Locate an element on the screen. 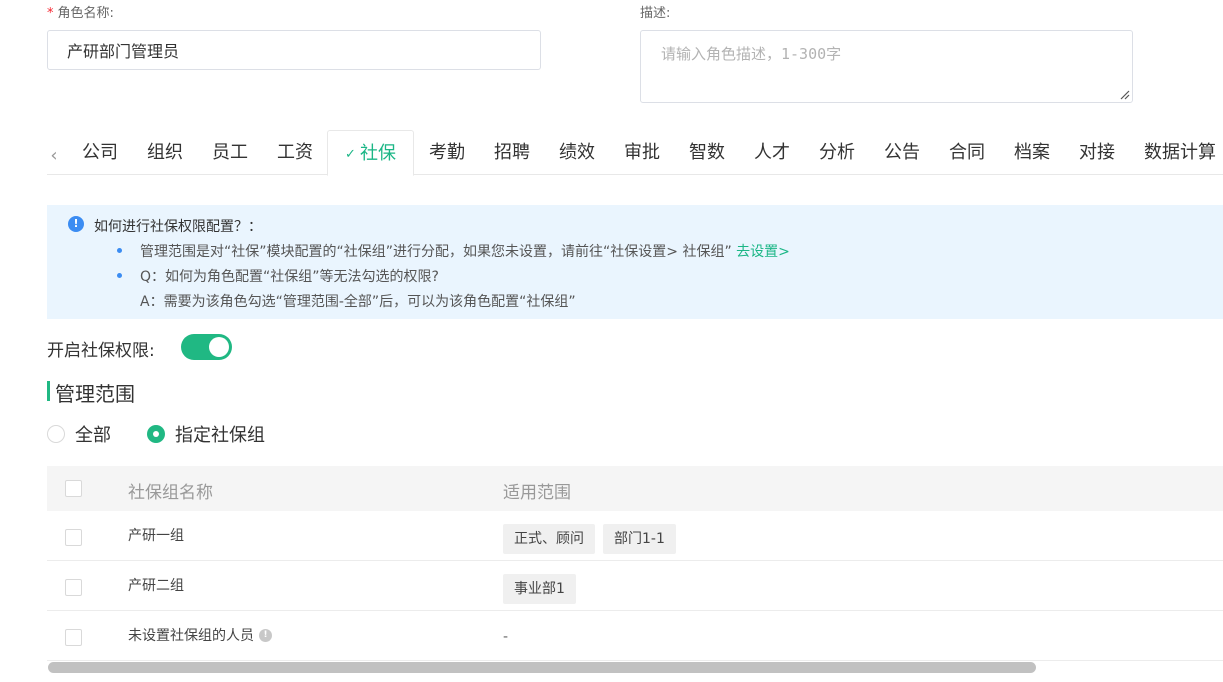  tab-analysis: 分析 is located at coordinates (837, 152).